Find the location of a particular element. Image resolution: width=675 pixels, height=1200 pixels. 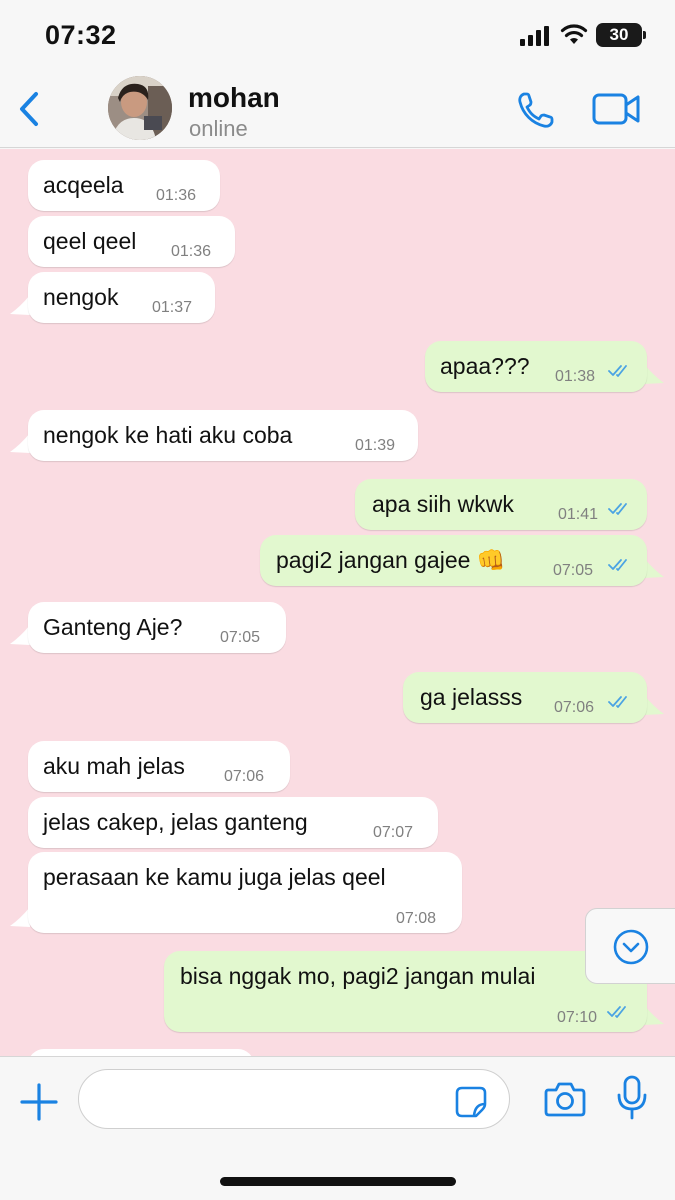

message-text: Ganteng Aje? is located at coordinates (113, 627).